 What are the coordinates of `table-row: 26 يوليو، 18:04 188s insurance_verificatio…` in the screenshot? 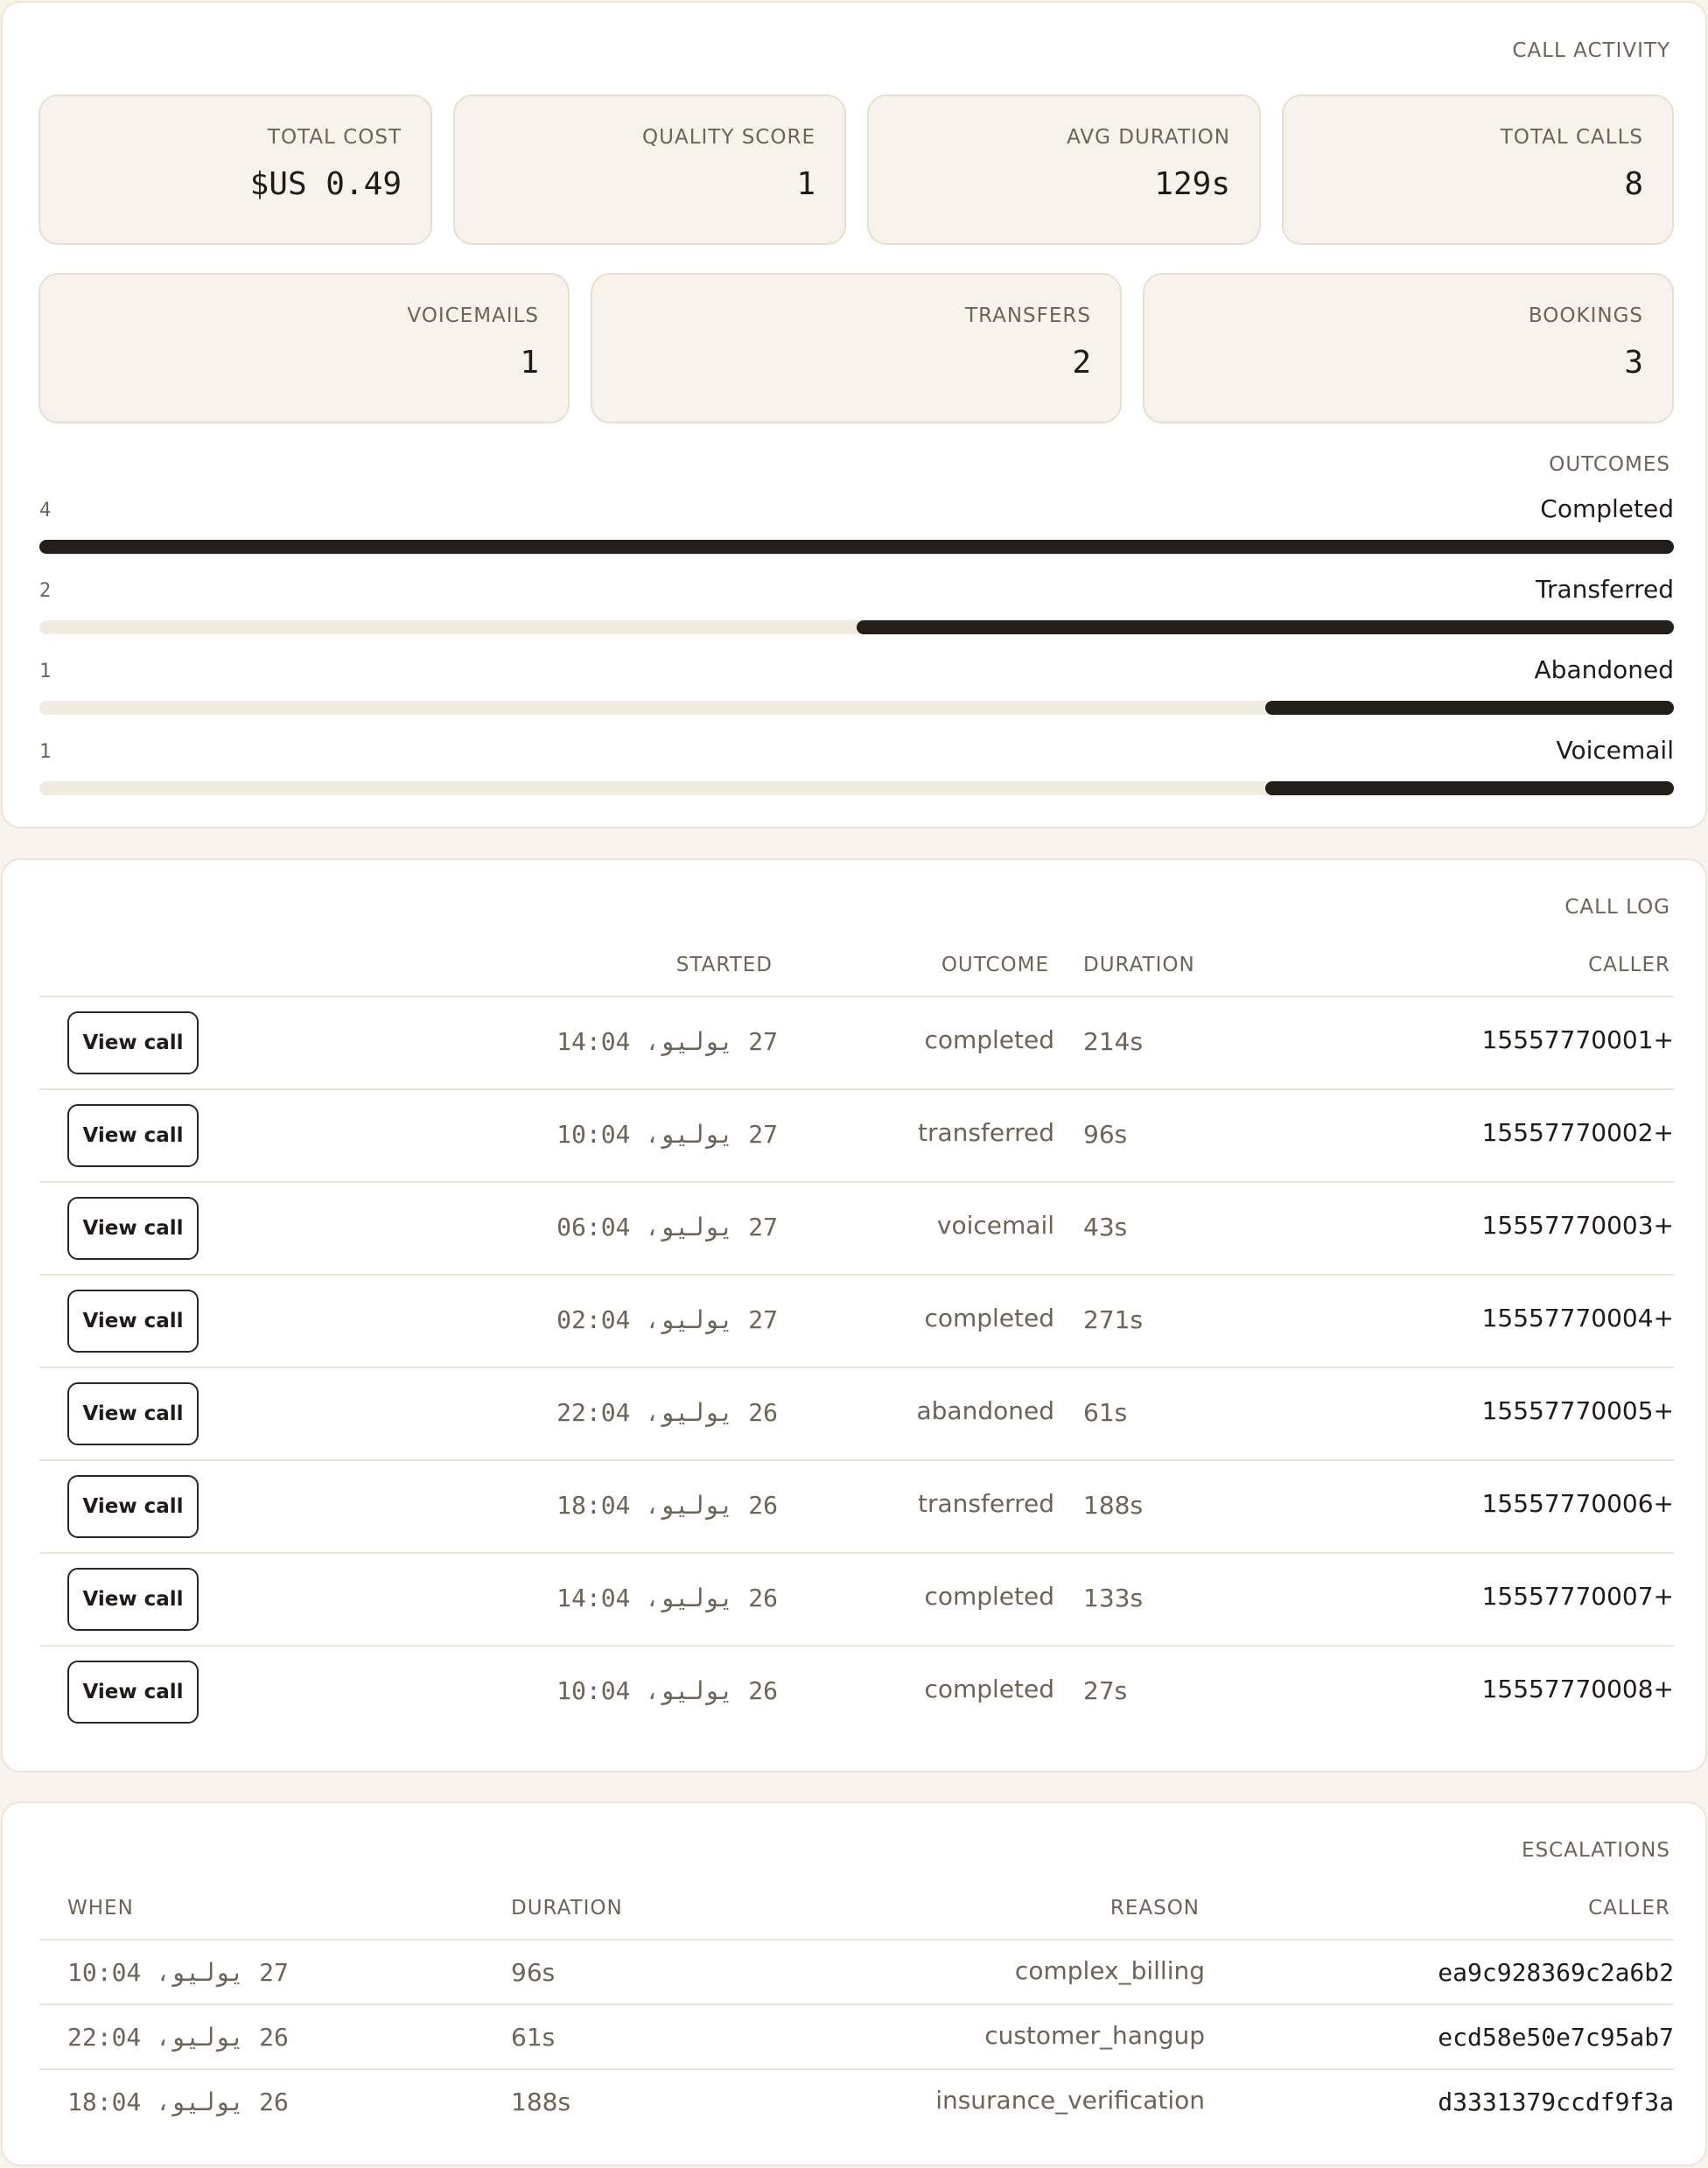 It's located at (856, 2100).